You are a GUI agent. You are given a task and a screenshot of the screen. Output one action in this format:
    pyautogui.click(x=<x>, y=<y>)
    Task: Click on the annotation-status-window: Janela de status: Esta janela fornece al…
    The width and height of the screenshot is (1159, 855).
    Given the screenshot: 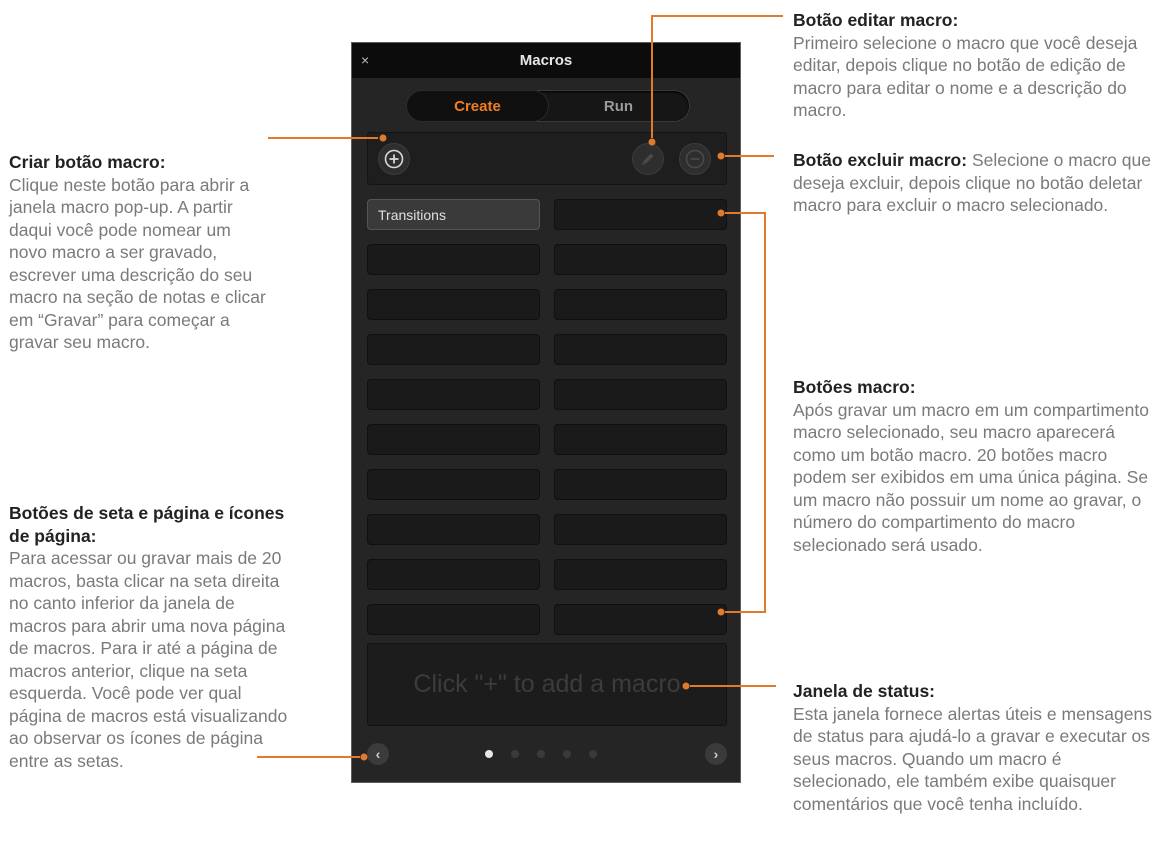 What is the action you would take?
    pyautogui.click(x=976, y=747)
    